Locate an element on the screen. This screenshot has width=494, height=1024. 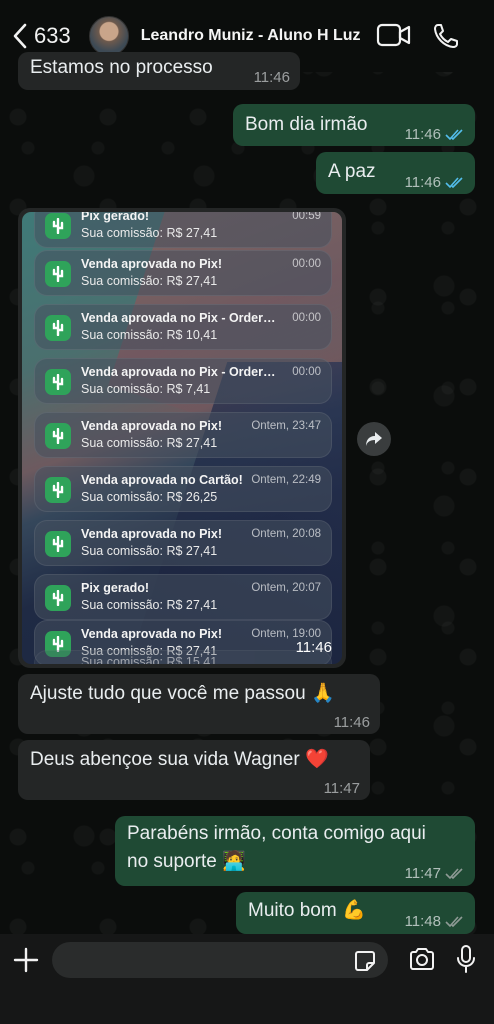
notification-body: Sua comissão: R$ 10,41 is located at coordinates (149, 335).